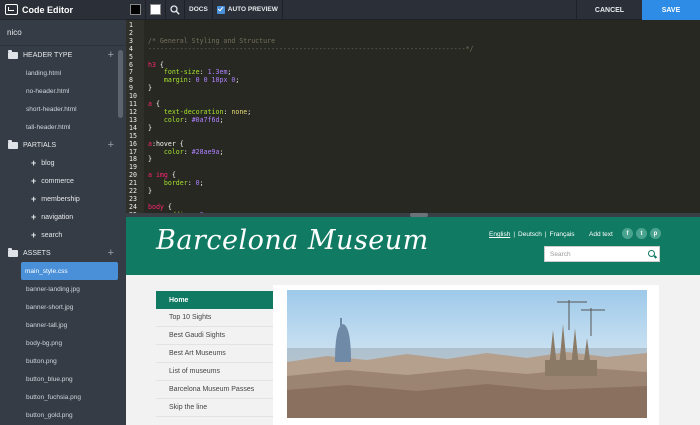 The image size is (700, 425). Describe the element at coordinates (187, 151) in the screenshot. I see `code-token: :` at that location.